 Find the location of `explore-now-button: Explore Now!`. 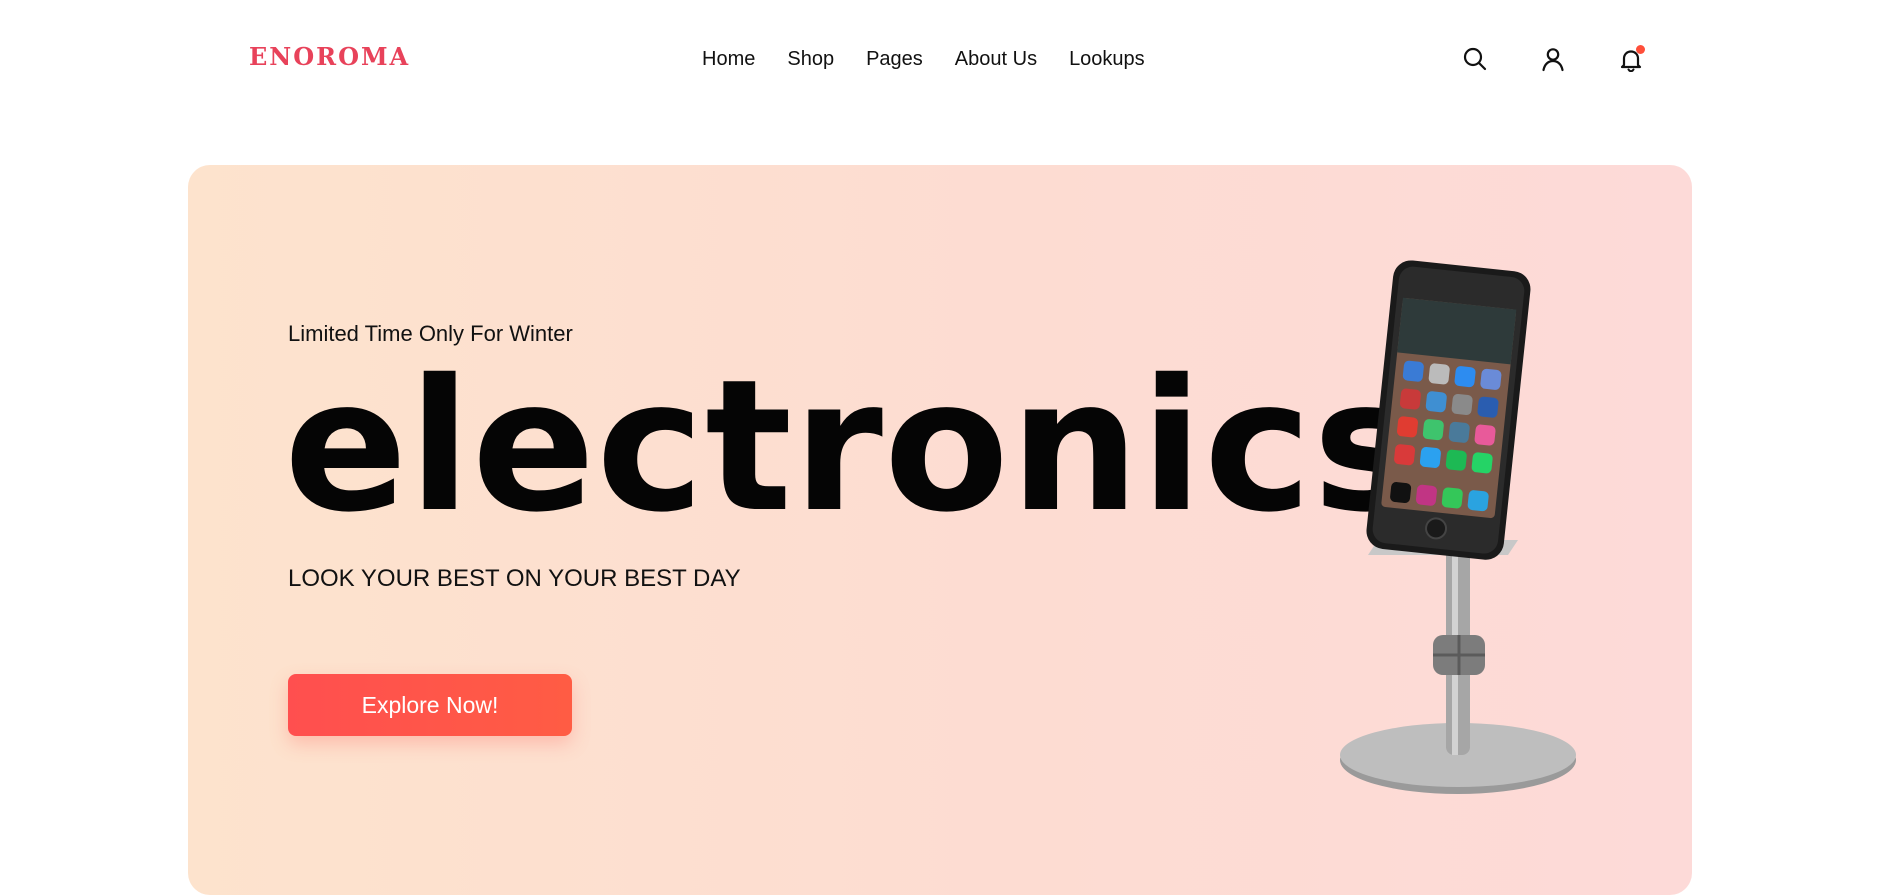

explore-now-button: Explore Now! is located at coordinates (430, 705).